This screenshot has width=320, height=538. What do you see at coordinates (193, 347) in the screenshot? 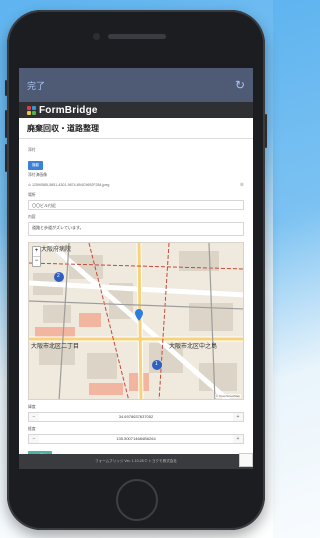
I see `map-label-right: 大阪市北区中之島` at bounding box center [193, 347].